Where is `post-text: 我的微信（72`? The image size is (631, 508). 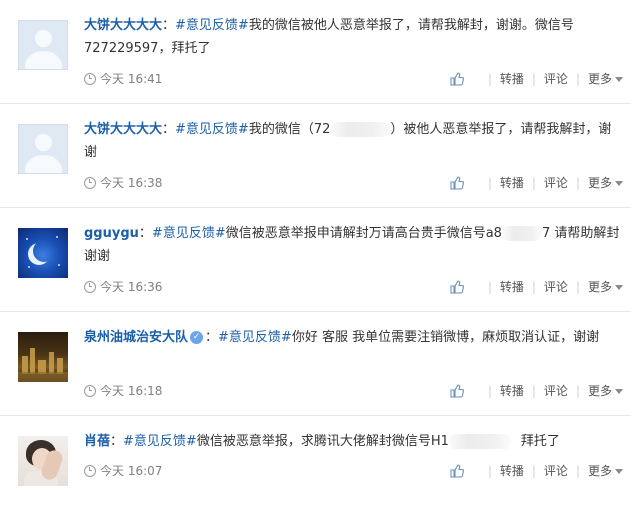 post-text: 我的微信（72 is located at coordinates (289, 129).